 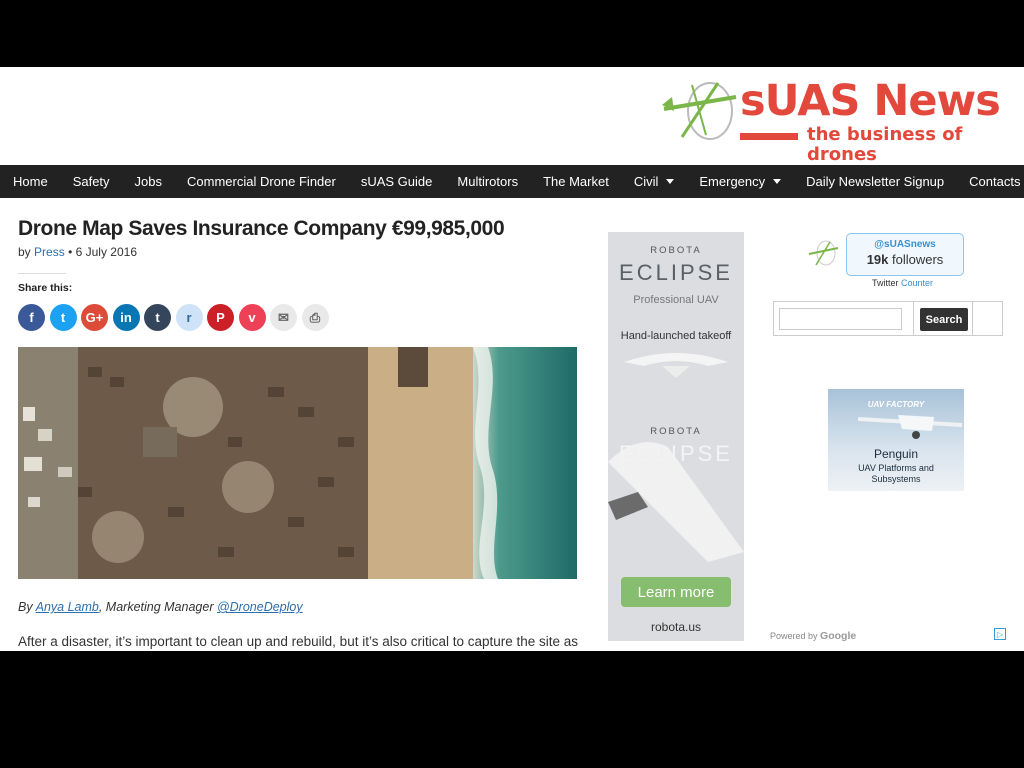 I want to click on pocket-share-icon: v, so click(x=252, y=317).